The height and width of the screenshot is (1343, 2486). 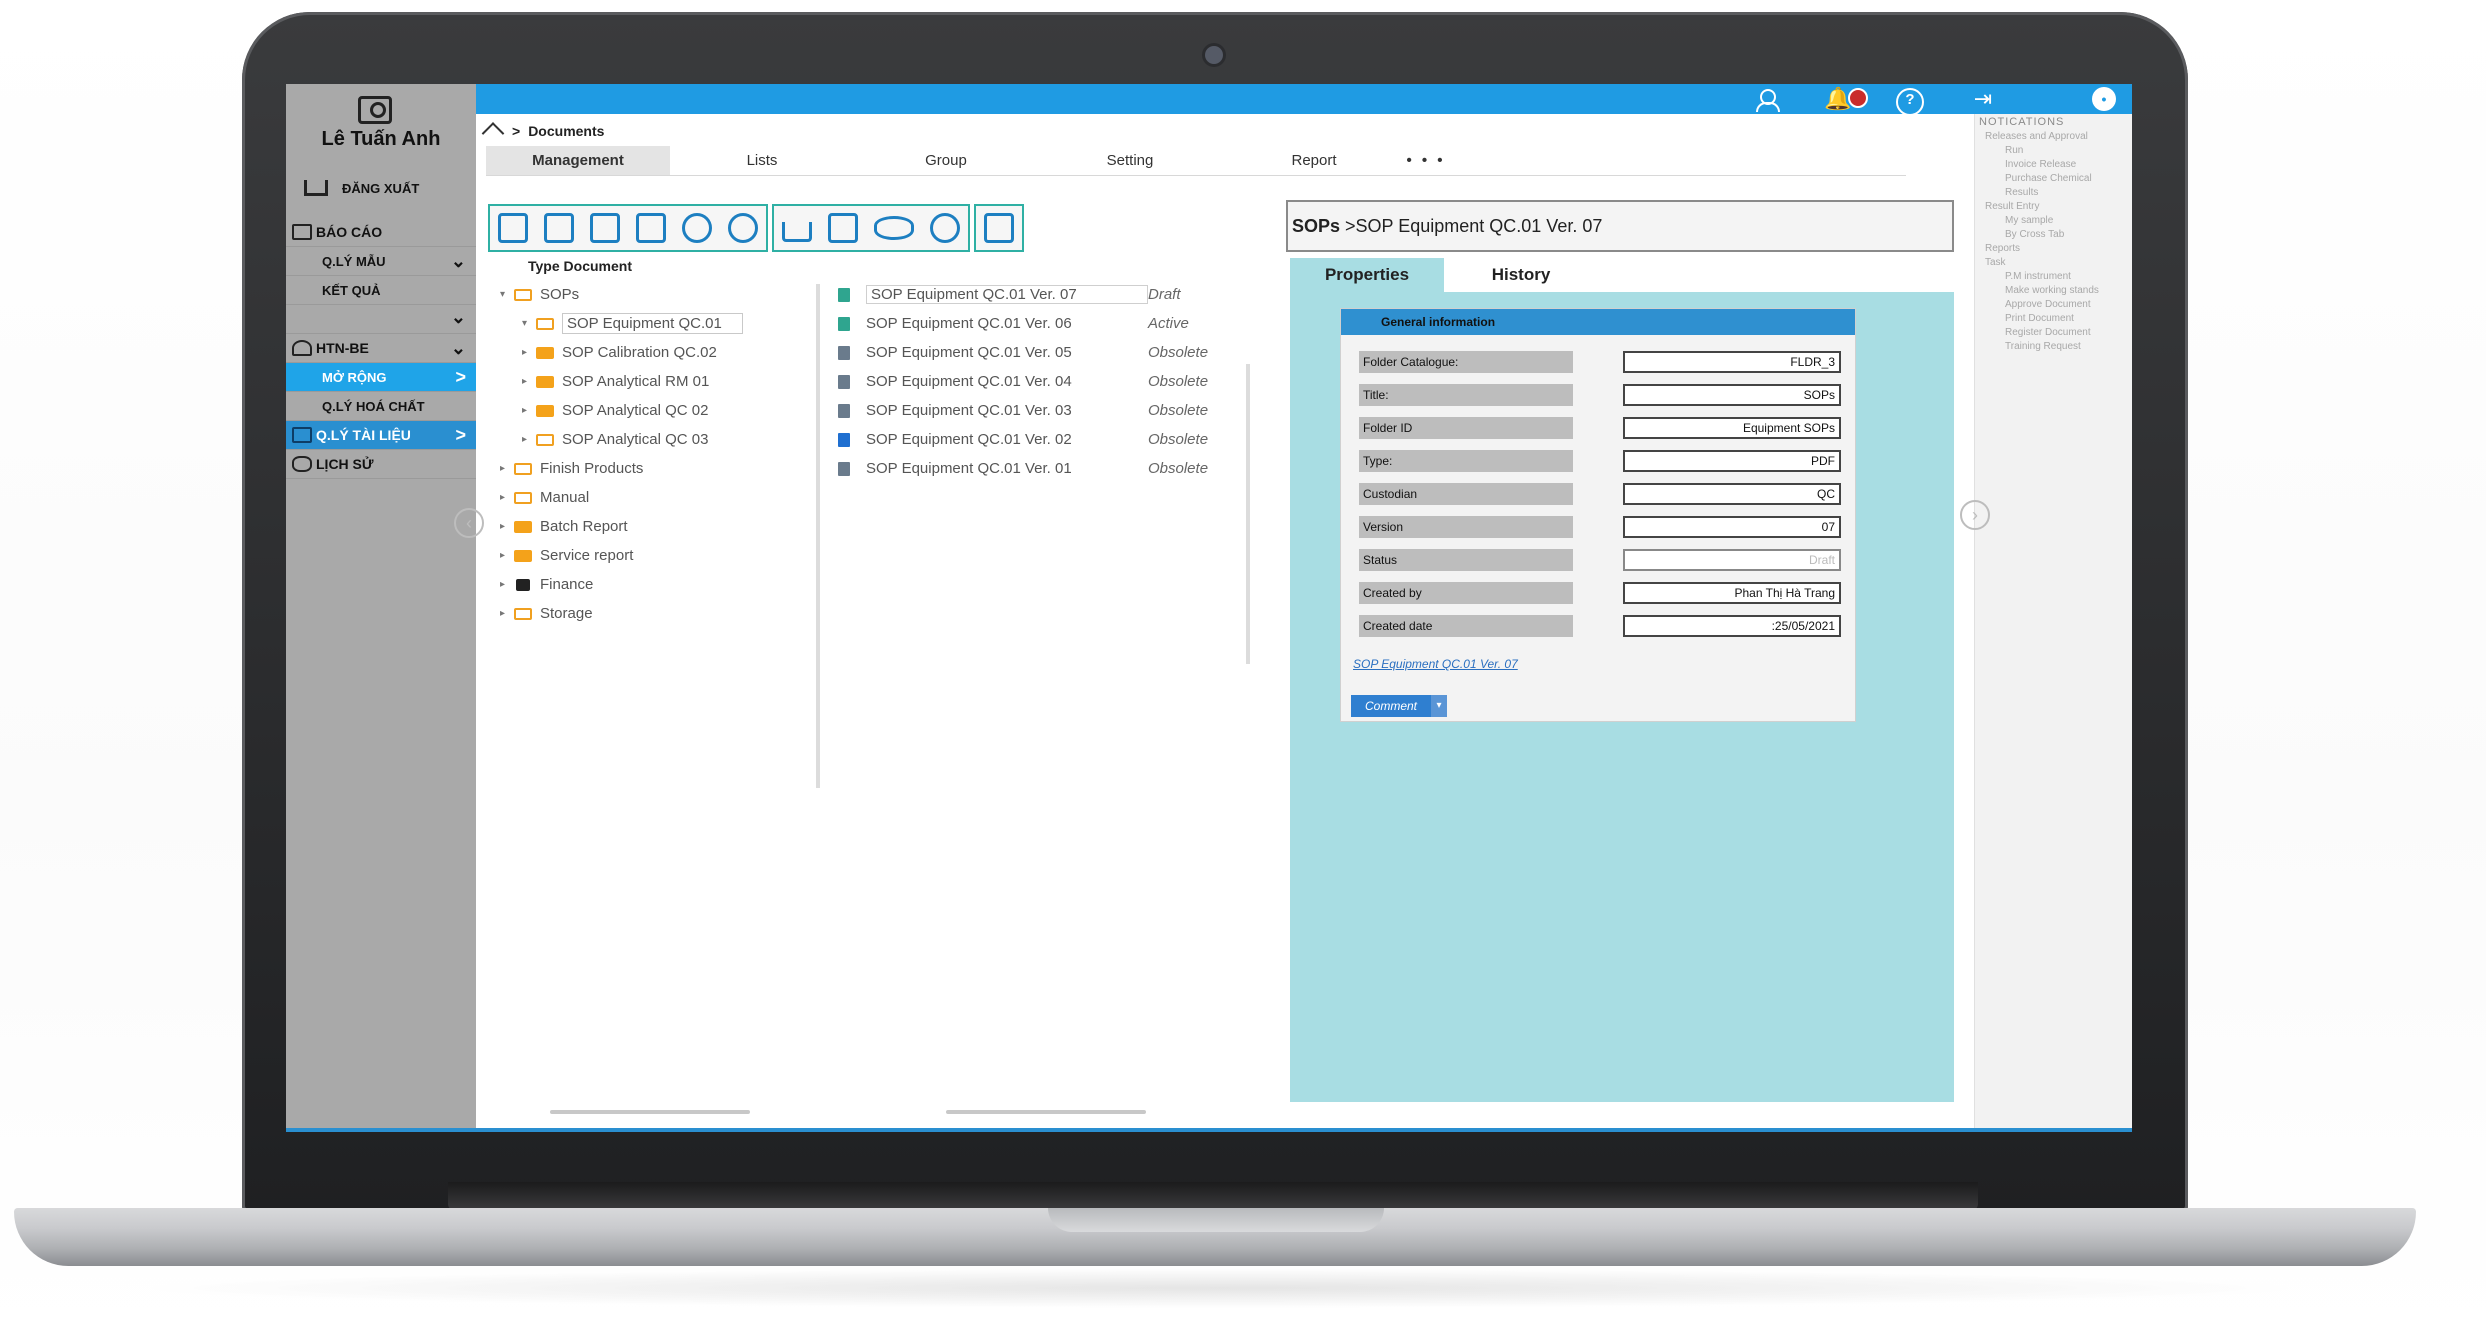 I want to click on chevron-right-icon: ›, so click(x=1975, y=515).